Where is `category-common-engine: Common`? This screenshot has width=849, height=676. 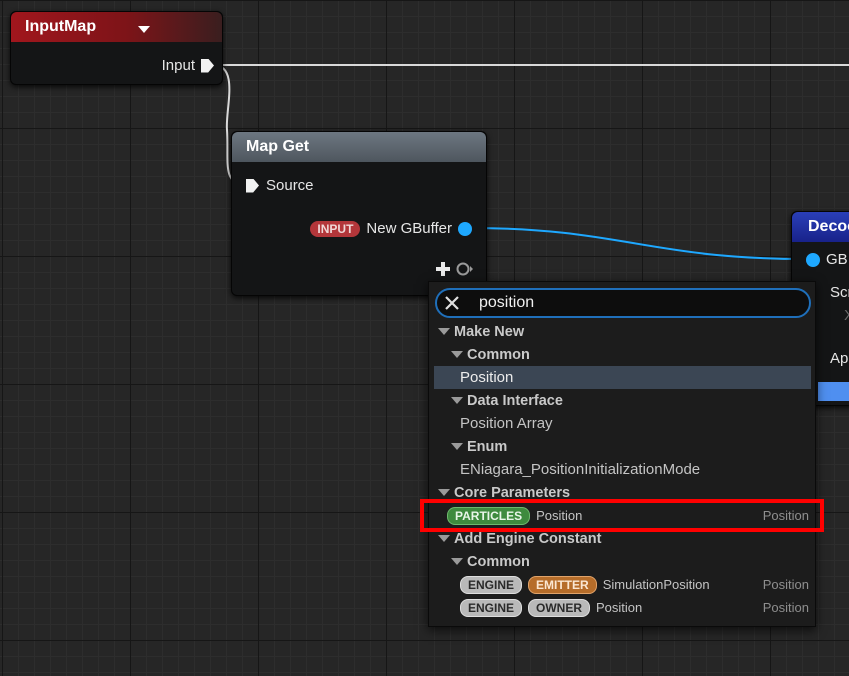
category-common-engine: Common is located at coordinates (622, 561).